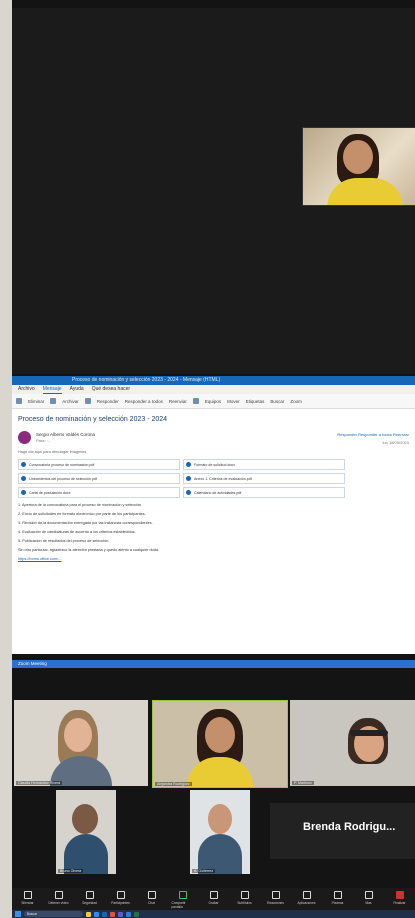 This screenshot has width=415, height=918. Describe the element at coordinates (233, 401) in the screenshot. I see `ribbon-move: Mover` at that location.